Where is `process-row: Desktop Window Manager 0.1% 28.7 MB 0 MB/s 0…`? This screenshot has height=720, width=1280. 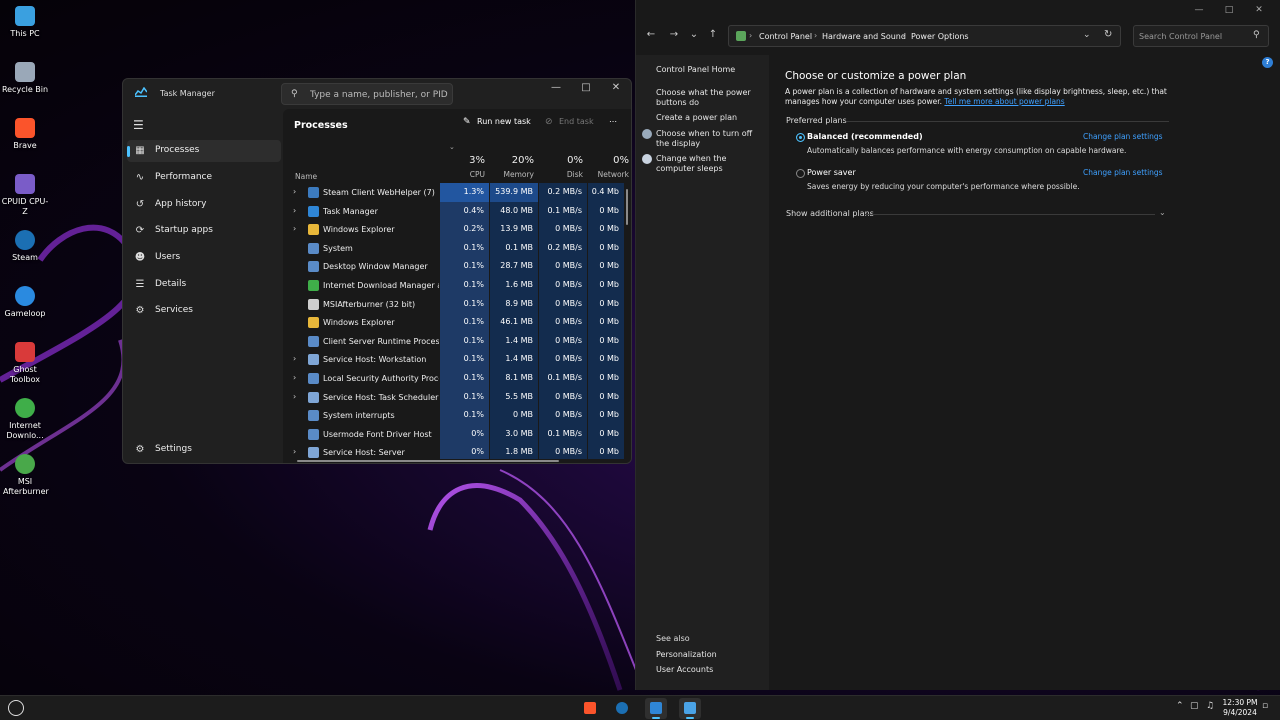 process-row: Desktop Window Manager 0.1% 28.7 MB 0 MB/s 0… is located at coordinates (456, 266).